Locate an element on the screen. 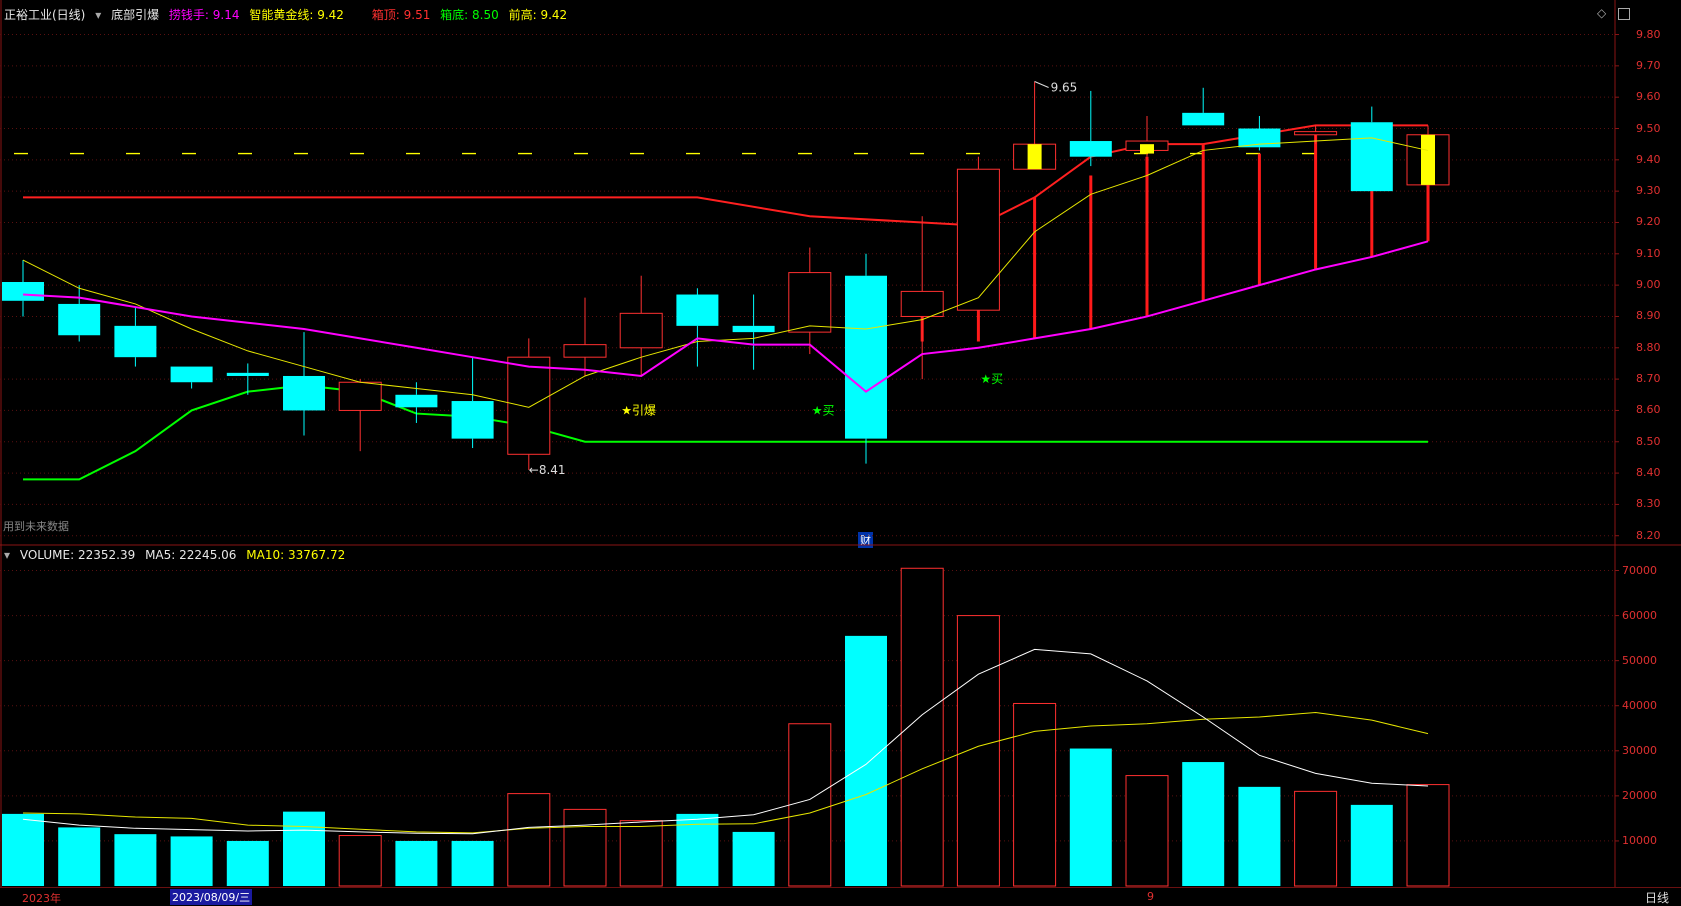 The image size is (1681, 906). signal-yinbao: ★引爆 is located at coordinates (638, 410).